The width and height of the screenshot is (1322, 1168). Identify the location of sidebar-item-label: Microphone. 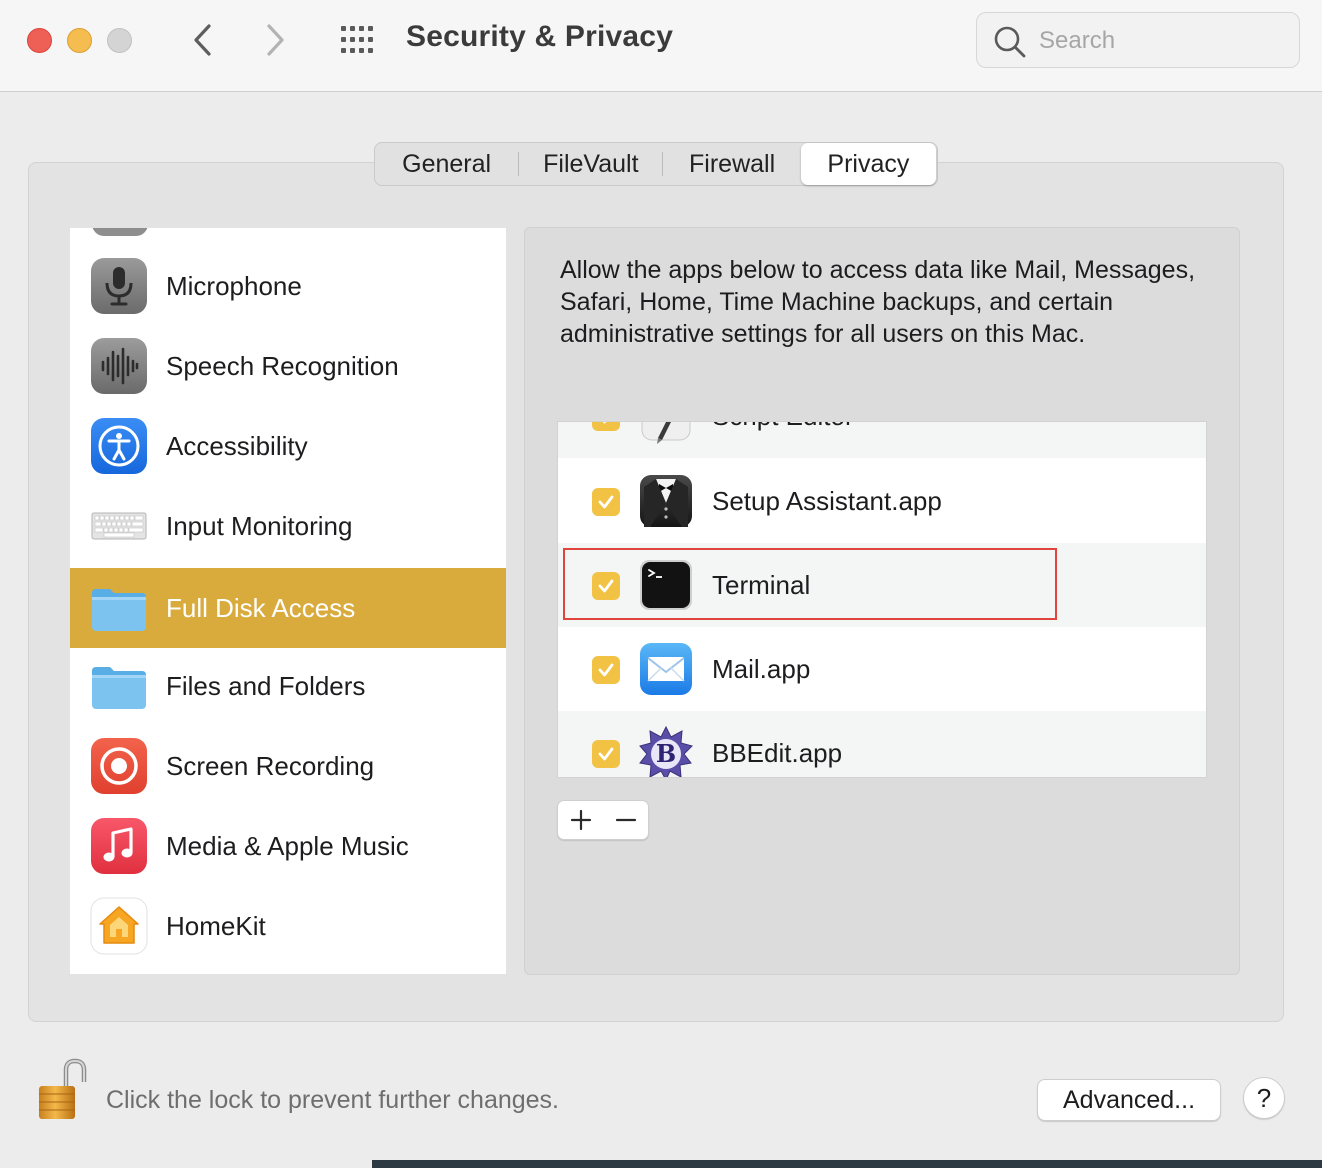
(234, 285).